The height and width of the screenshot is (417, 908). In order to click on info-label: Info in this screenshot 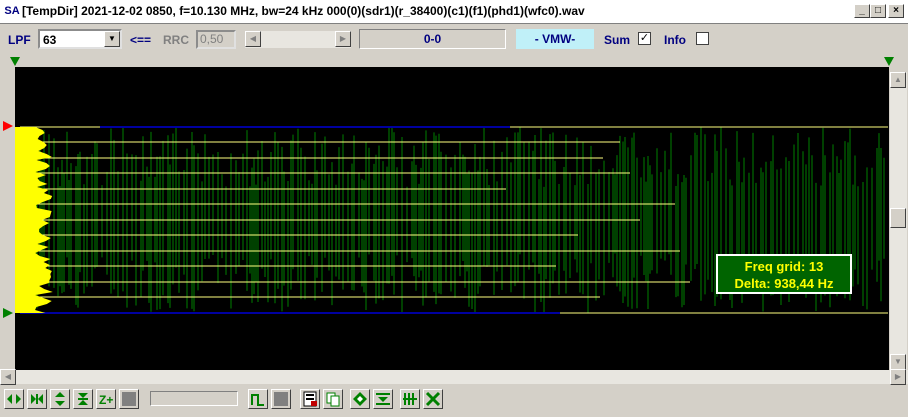, I will do `click(675, 40)`.